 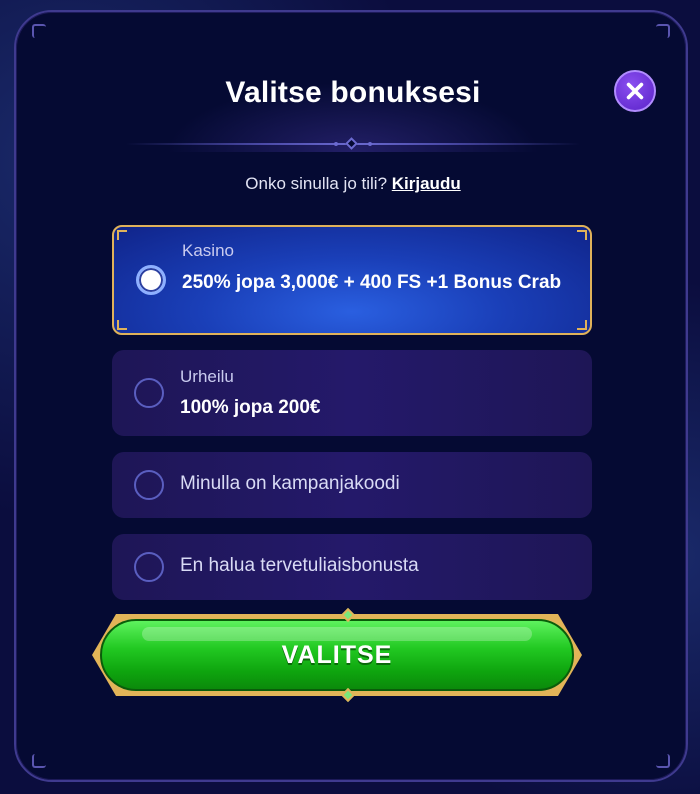 I want to click on radio-button-selected, so click(x=151, y=280).